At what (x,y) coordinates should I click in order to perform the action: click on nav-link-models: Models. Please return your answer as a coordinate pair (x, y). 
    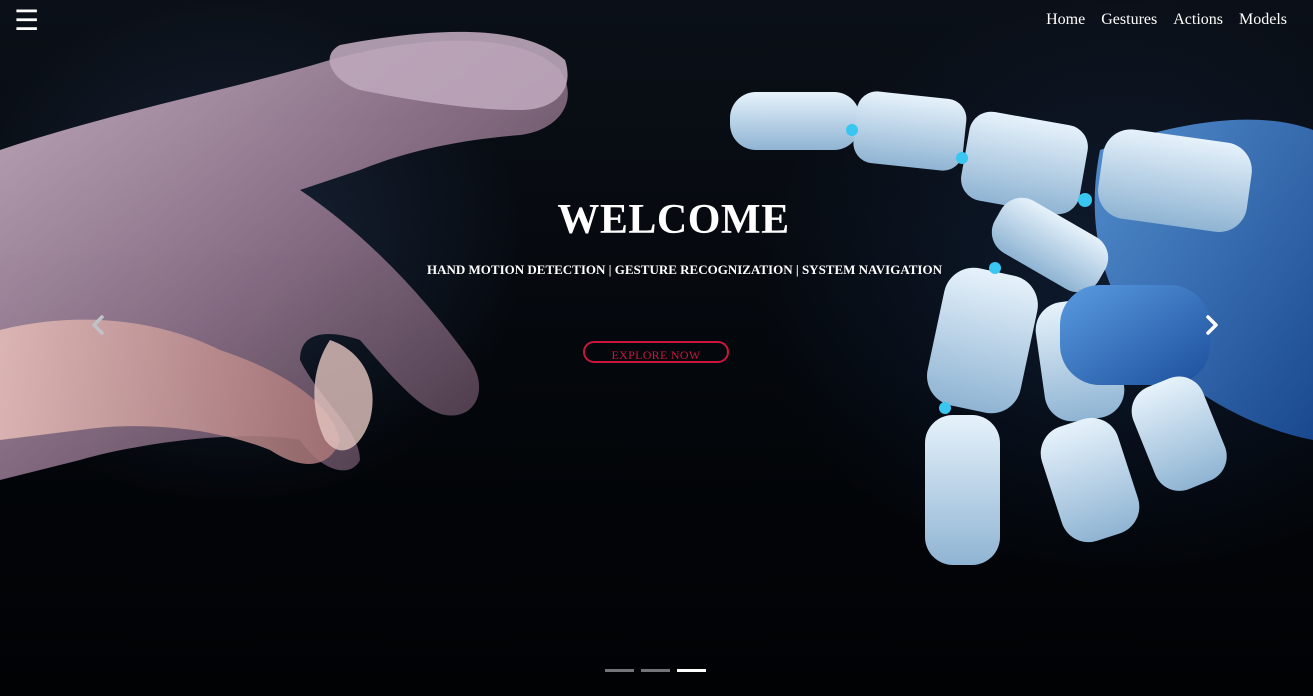
    Looking at the image, I should click on (1263, 20).